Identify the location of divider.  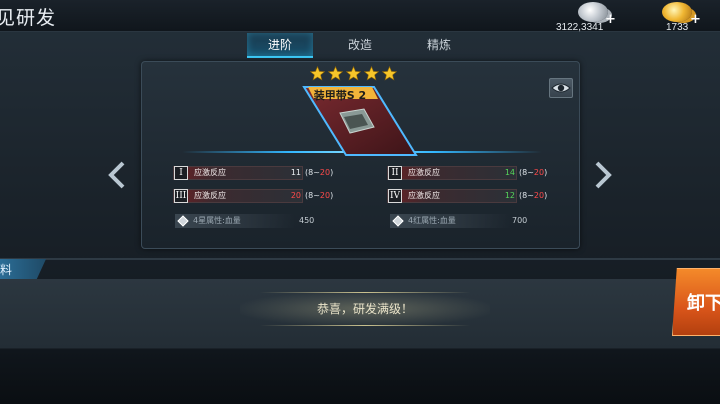
(360, 259).